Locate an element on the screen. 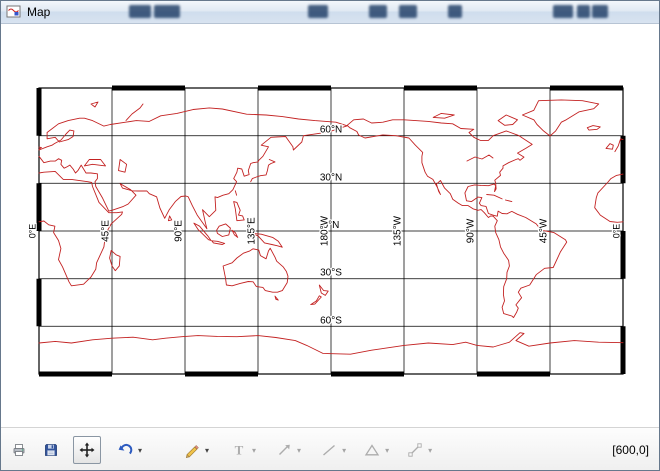  polyline-tool-icon is located at coordinates (415, 450).